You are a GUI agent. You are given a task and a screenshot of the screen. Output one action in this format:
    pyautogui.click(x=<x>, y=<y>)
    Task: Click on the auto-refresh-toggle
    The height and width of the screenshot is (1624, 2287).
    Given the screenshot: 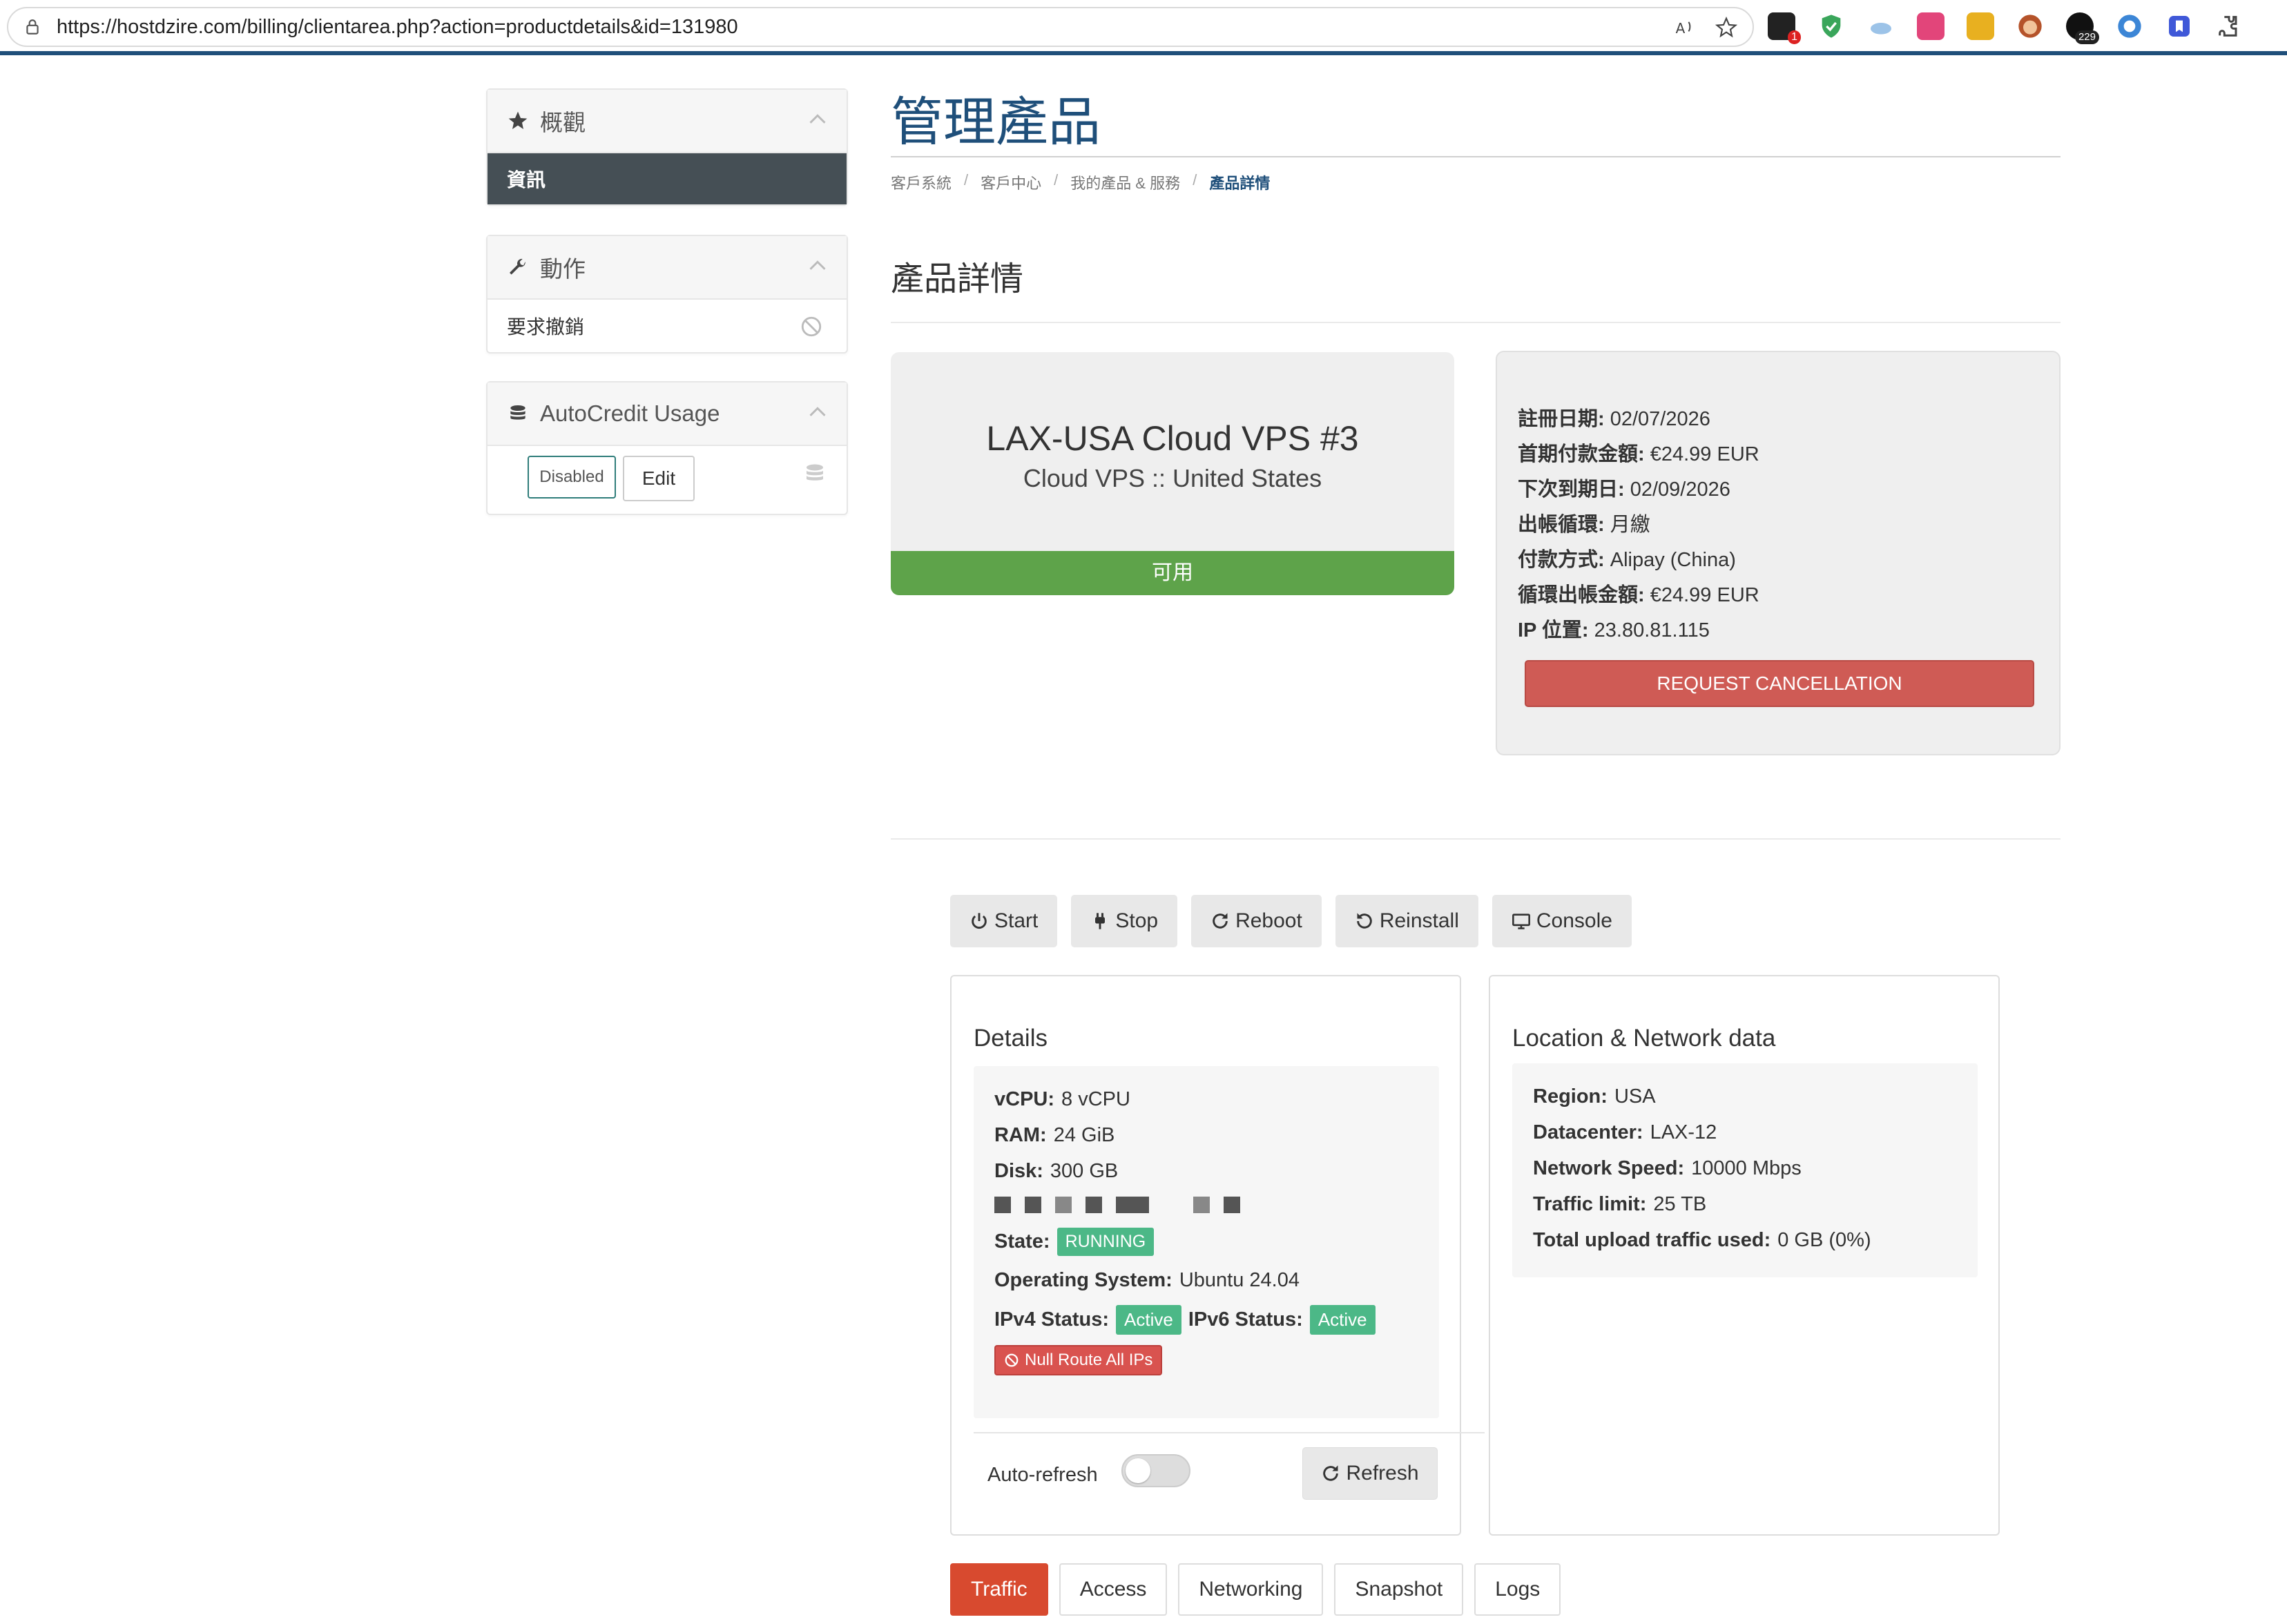 What is the action you would take?
    pyautogui.click(x=1155, y=1470)
    